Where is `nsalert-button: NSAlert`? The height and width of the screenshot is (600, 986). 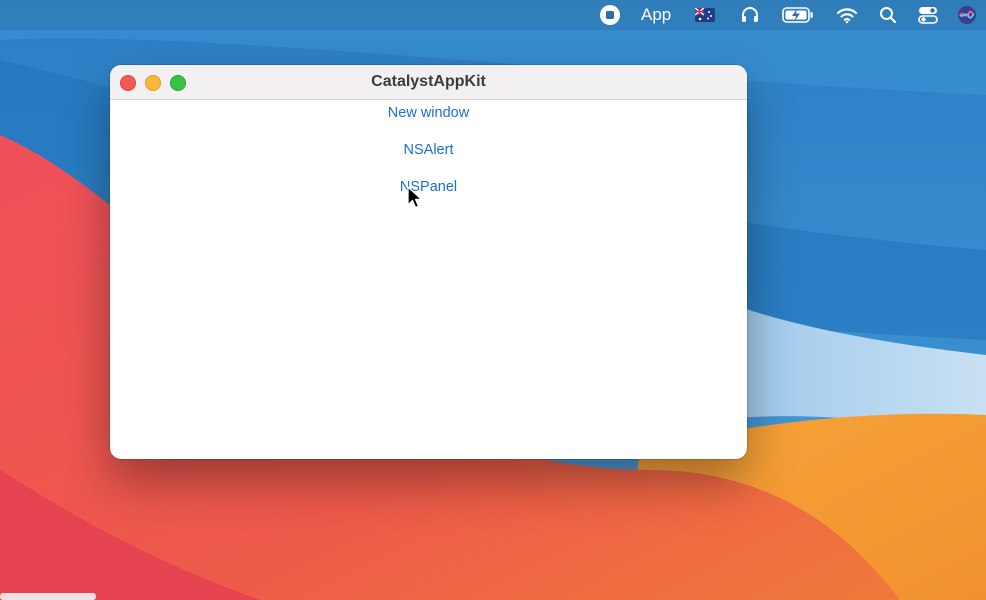
nsalert-button: NSAlert is located at coordinates (428, 150).